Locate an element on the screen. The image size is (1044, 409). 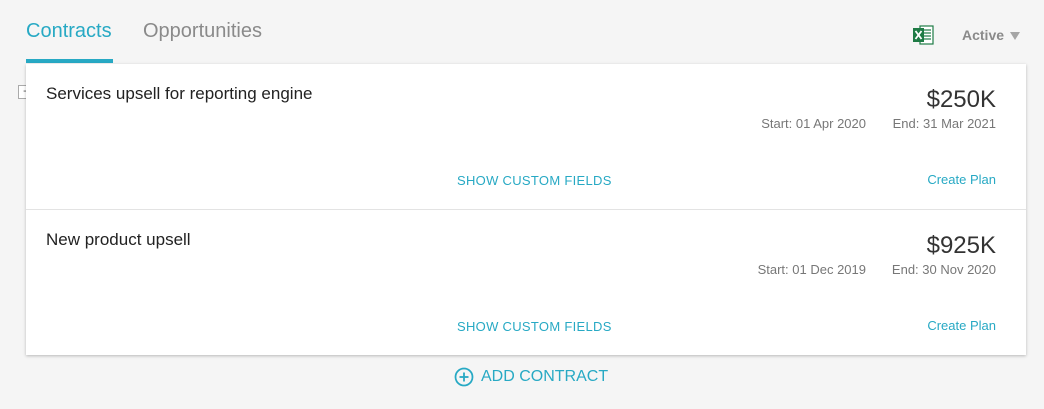
add-contract-button: ADD CONTRACT is located at coordinates (531, 377).